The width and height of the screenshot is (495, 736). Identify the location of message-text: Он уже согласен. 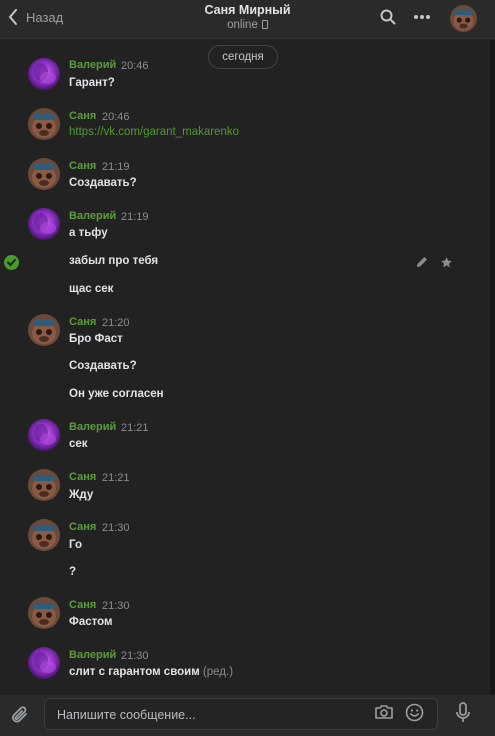
(116, 394).